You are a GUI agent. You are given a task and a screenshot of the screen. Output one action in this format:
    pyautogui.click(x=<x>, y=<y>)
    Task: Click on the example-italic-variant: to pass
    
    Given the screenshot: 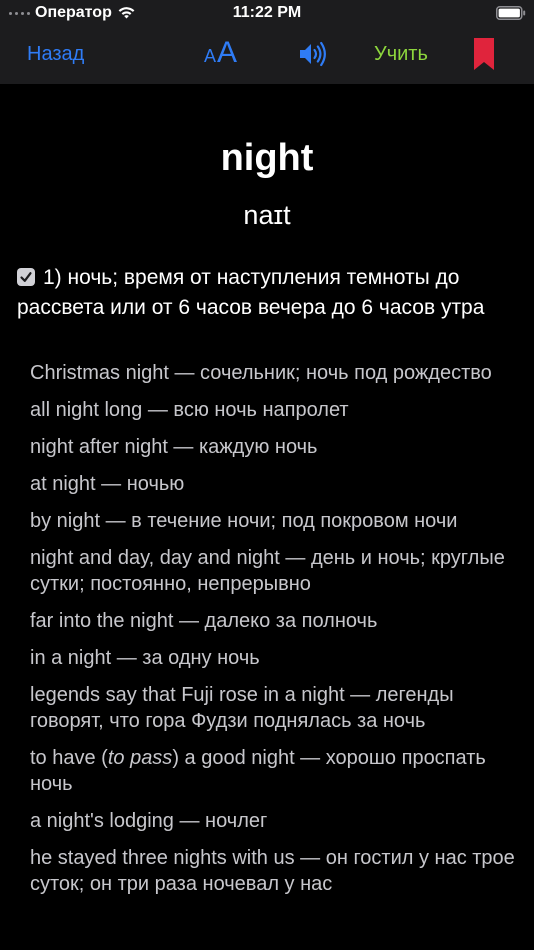 What is the action you would take?
    pyautogui.click(x=140, y=758)
    